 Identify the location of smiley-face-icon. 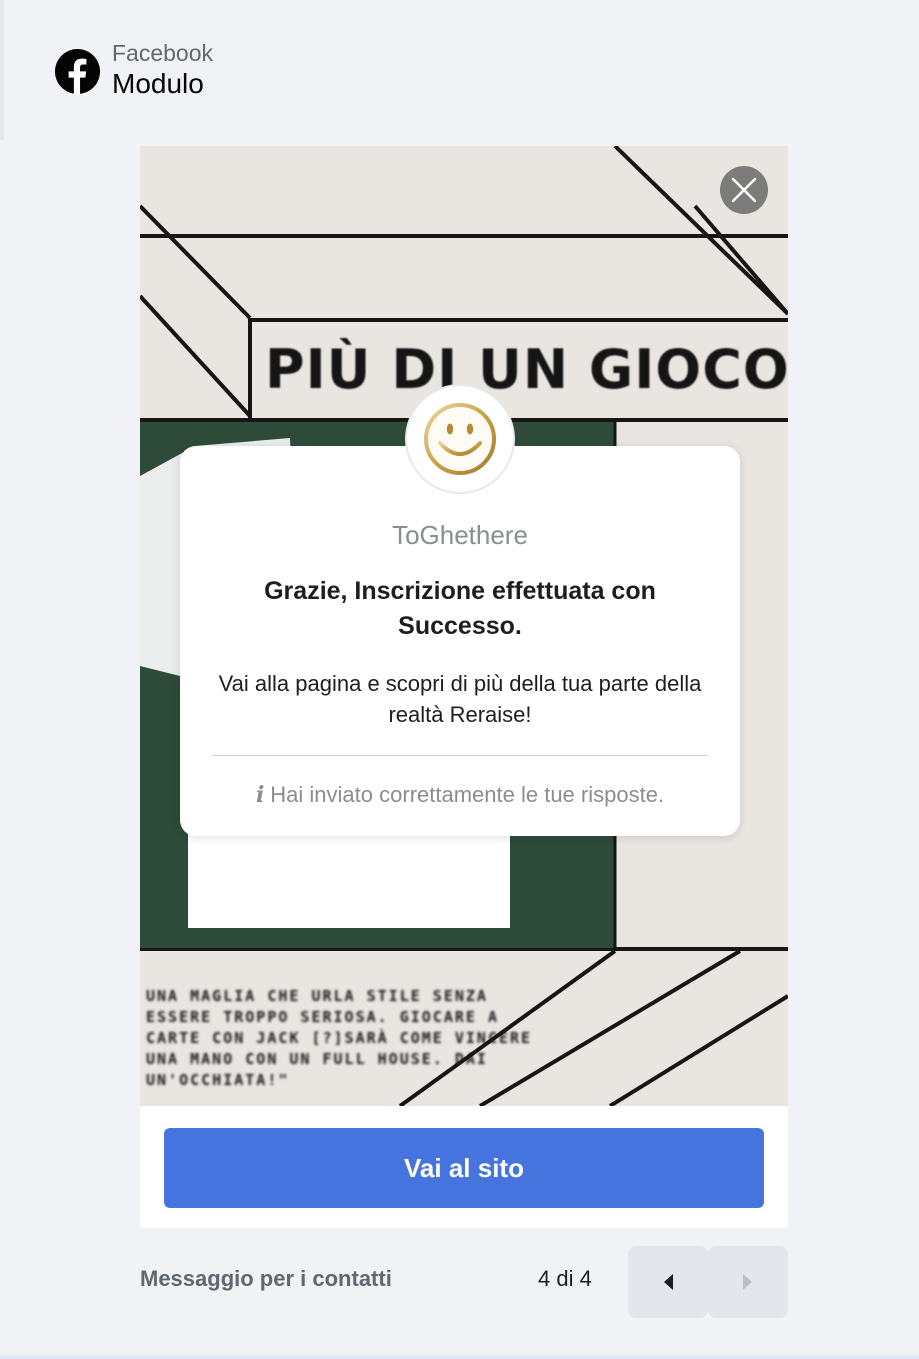
(460, 439).